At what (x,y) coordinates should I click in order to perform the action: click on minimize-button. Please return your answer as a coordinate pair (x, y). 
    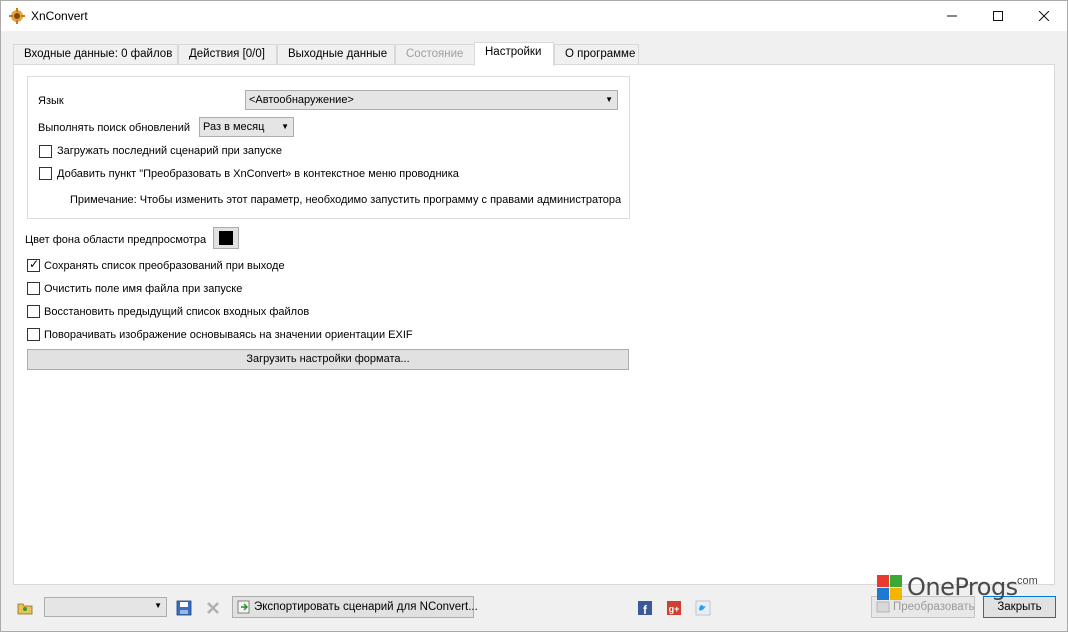
    Looking at the image, I should click on (952, 16).